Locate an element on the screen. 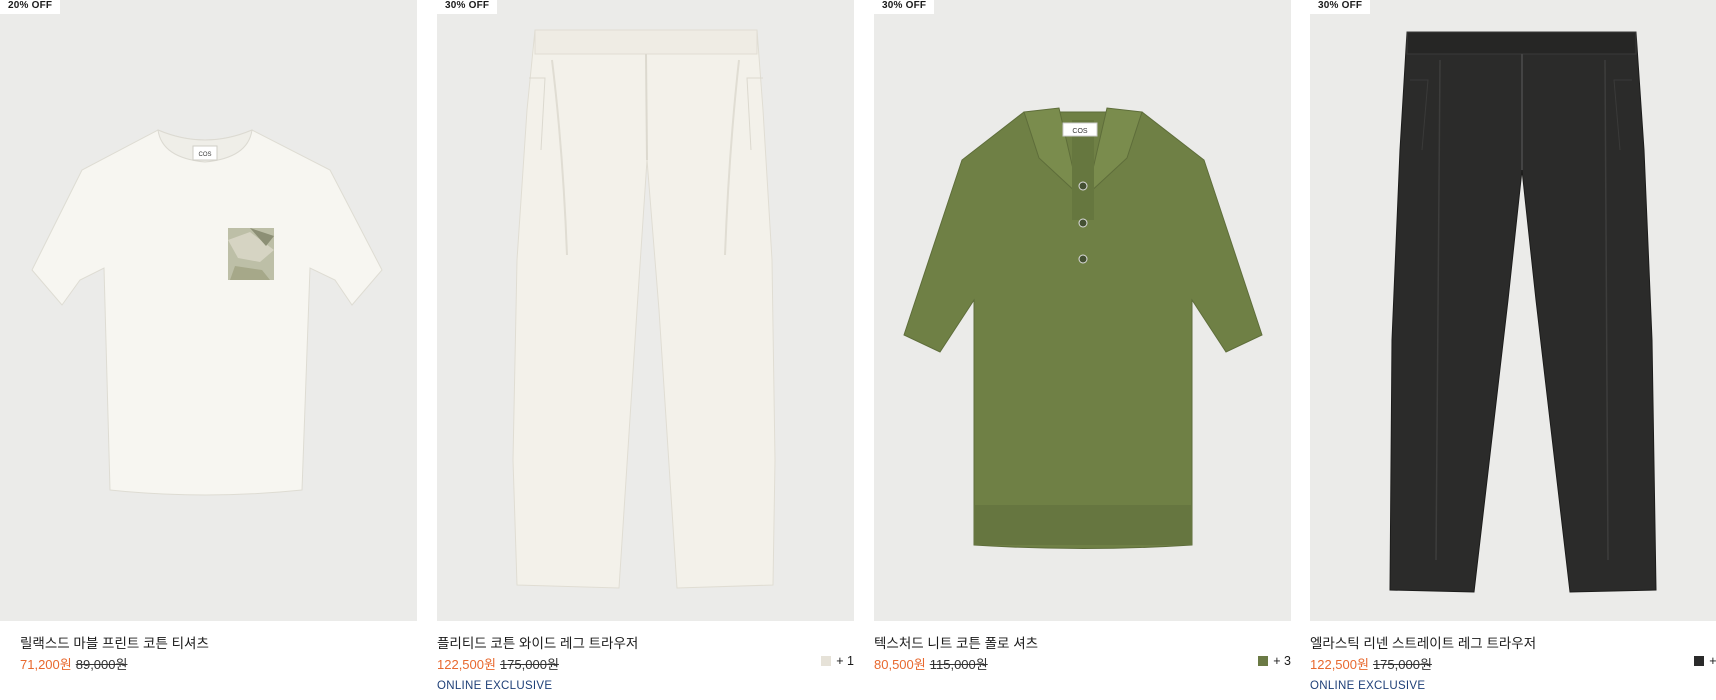  sale-price: 80,500원 is located at coordinates (900, 664).